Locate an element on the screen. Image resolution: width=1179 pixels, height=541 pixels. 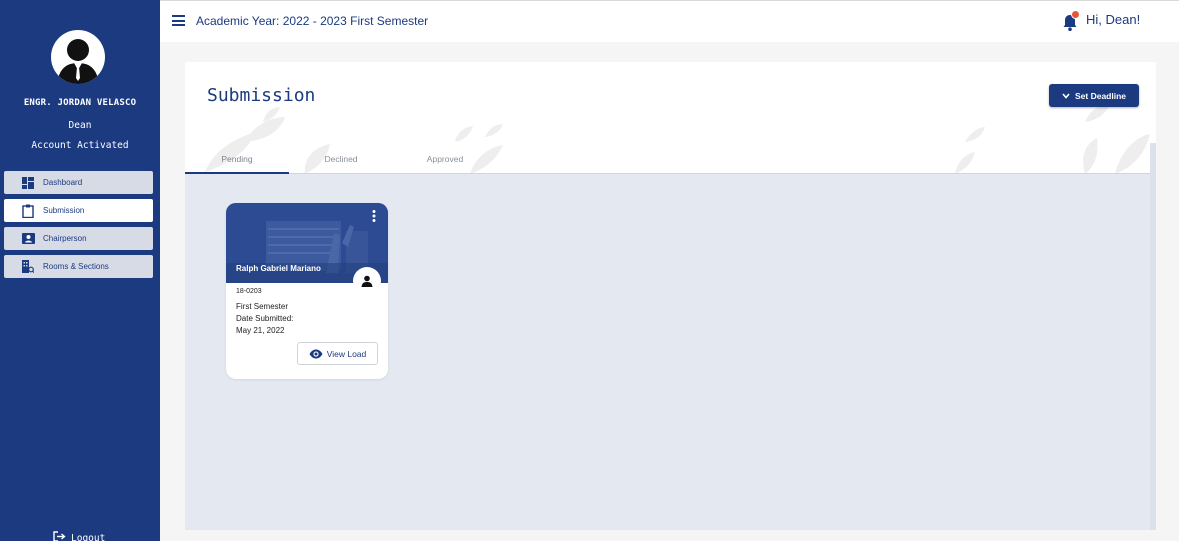
user-name: ENGR. JORDAN VELASCO is located at coordinates (80, 103).